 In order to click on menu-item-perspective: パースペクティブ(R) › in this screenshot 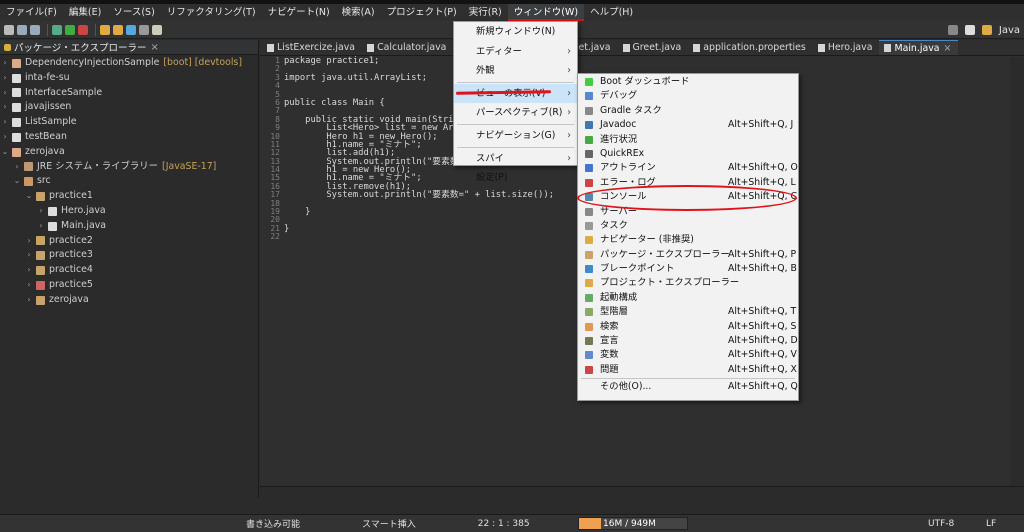, I will do `click(515, 113)`.